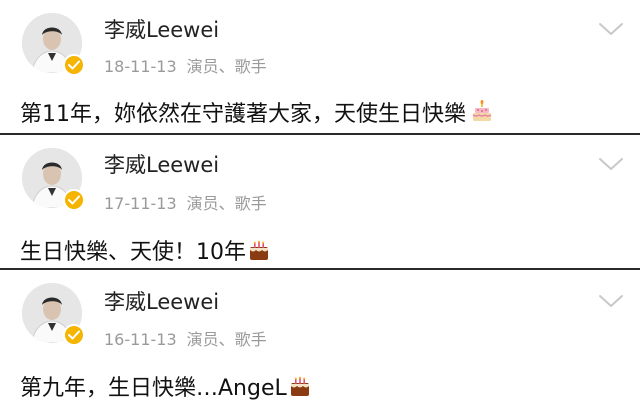 The width and height of the screenshot is (640, 403). I want to click on post-date: 18-11-13, so click(140, 66).